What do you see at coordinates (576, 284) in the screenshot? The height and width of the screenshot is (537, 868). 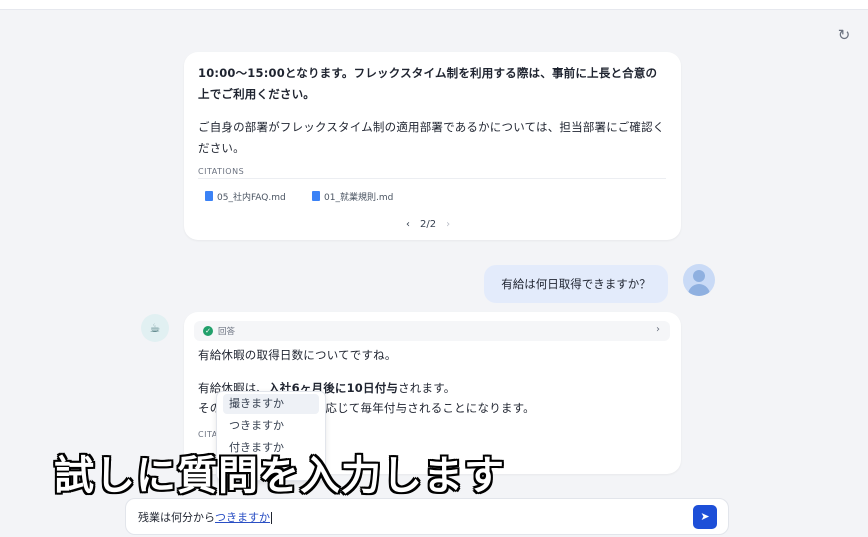 I see `user-message-bubble: 有給は何日取得できますか？` at bounding box center [576, 284].